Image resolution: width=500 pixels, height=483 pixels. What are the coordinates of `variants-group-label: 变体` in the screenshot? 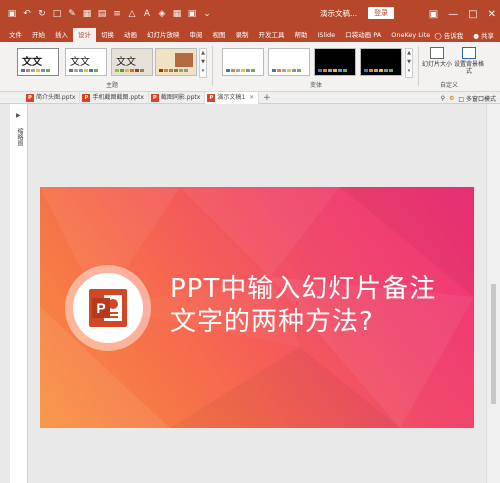 It's located at (316, 85).